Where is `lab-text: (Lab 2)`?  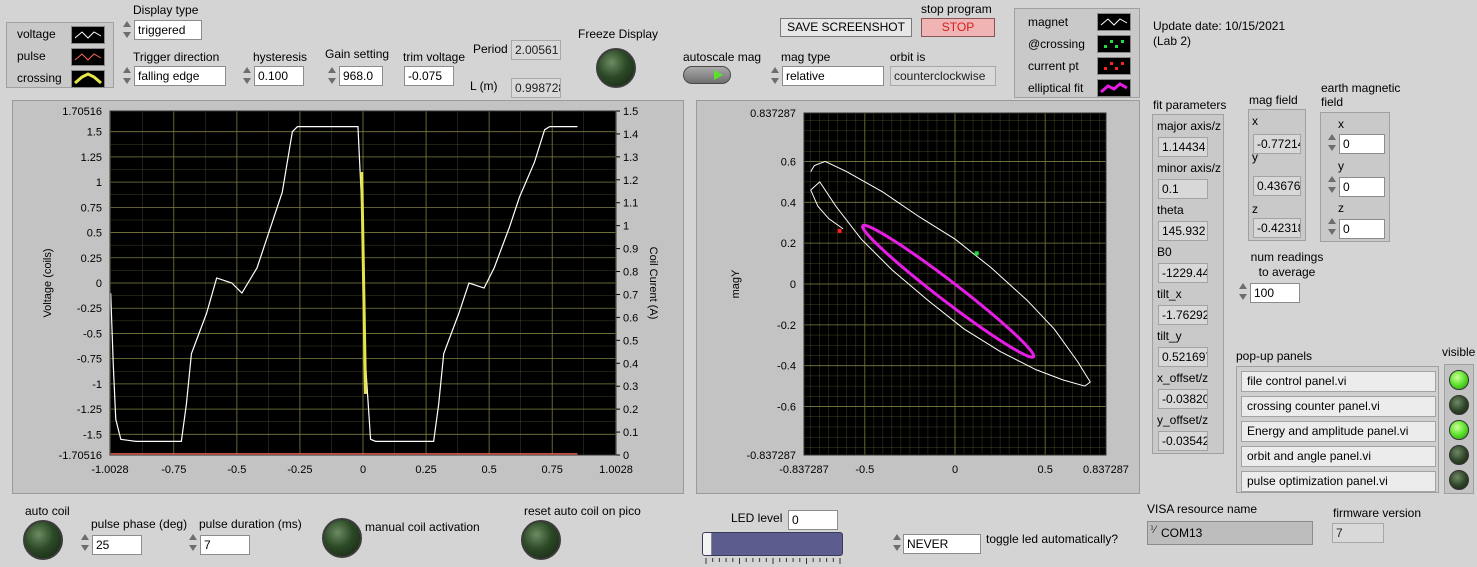 lab-text: (Lab 2) is located at coordinates (1172, 41).